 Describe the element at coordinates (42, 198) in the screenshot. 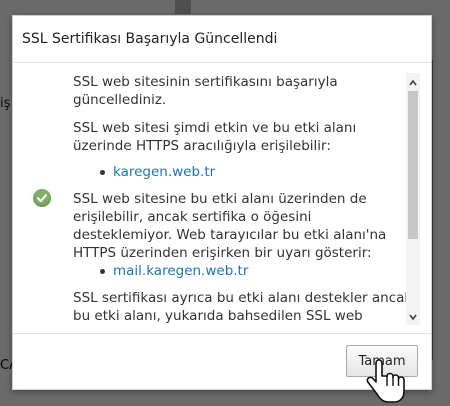

I see `check-circle-icon` at that location.